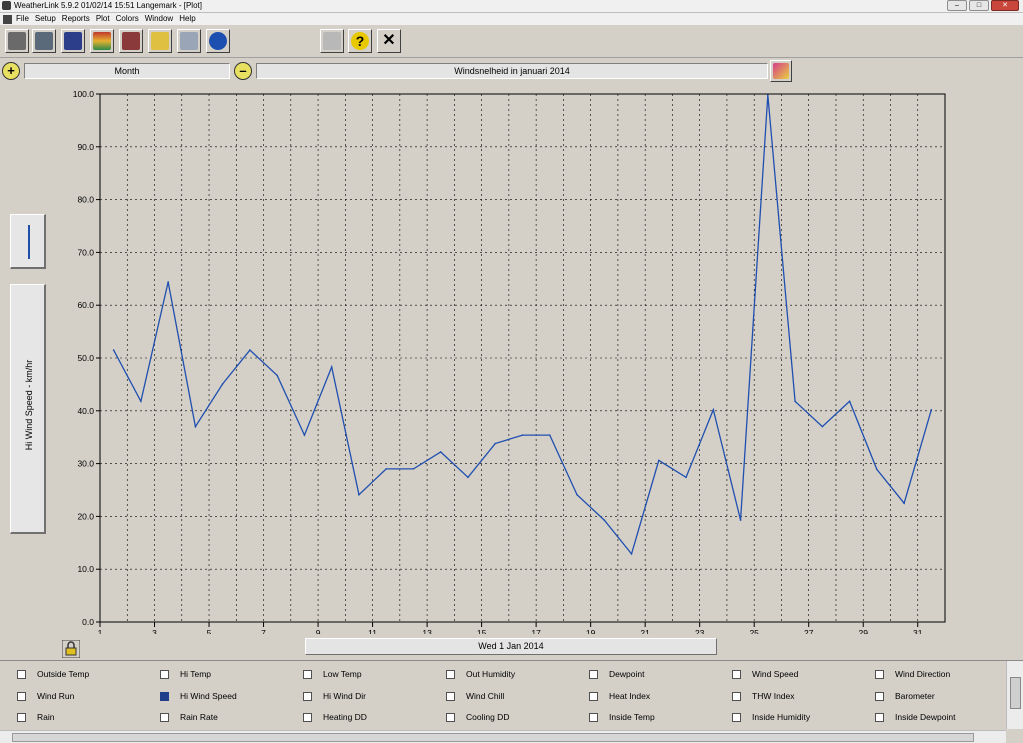  I want to click on checkbox-hi-temp: Hi Temp, so click(185, 674).